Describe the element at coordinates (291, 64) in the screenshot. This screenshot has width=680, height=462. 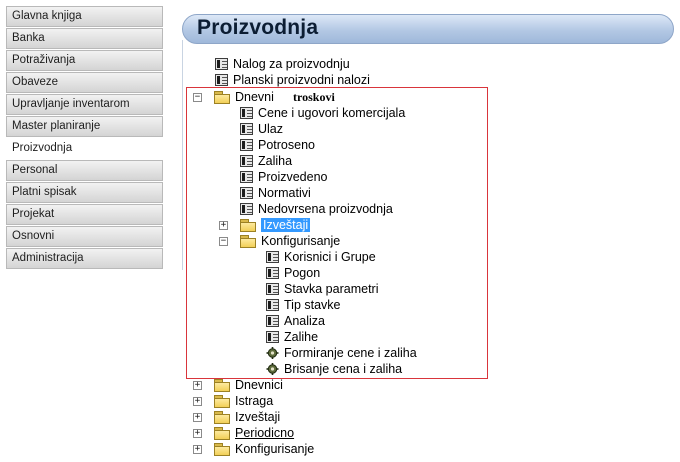
I see `tree-item-label: Nalog za proizvodnju` at that location.